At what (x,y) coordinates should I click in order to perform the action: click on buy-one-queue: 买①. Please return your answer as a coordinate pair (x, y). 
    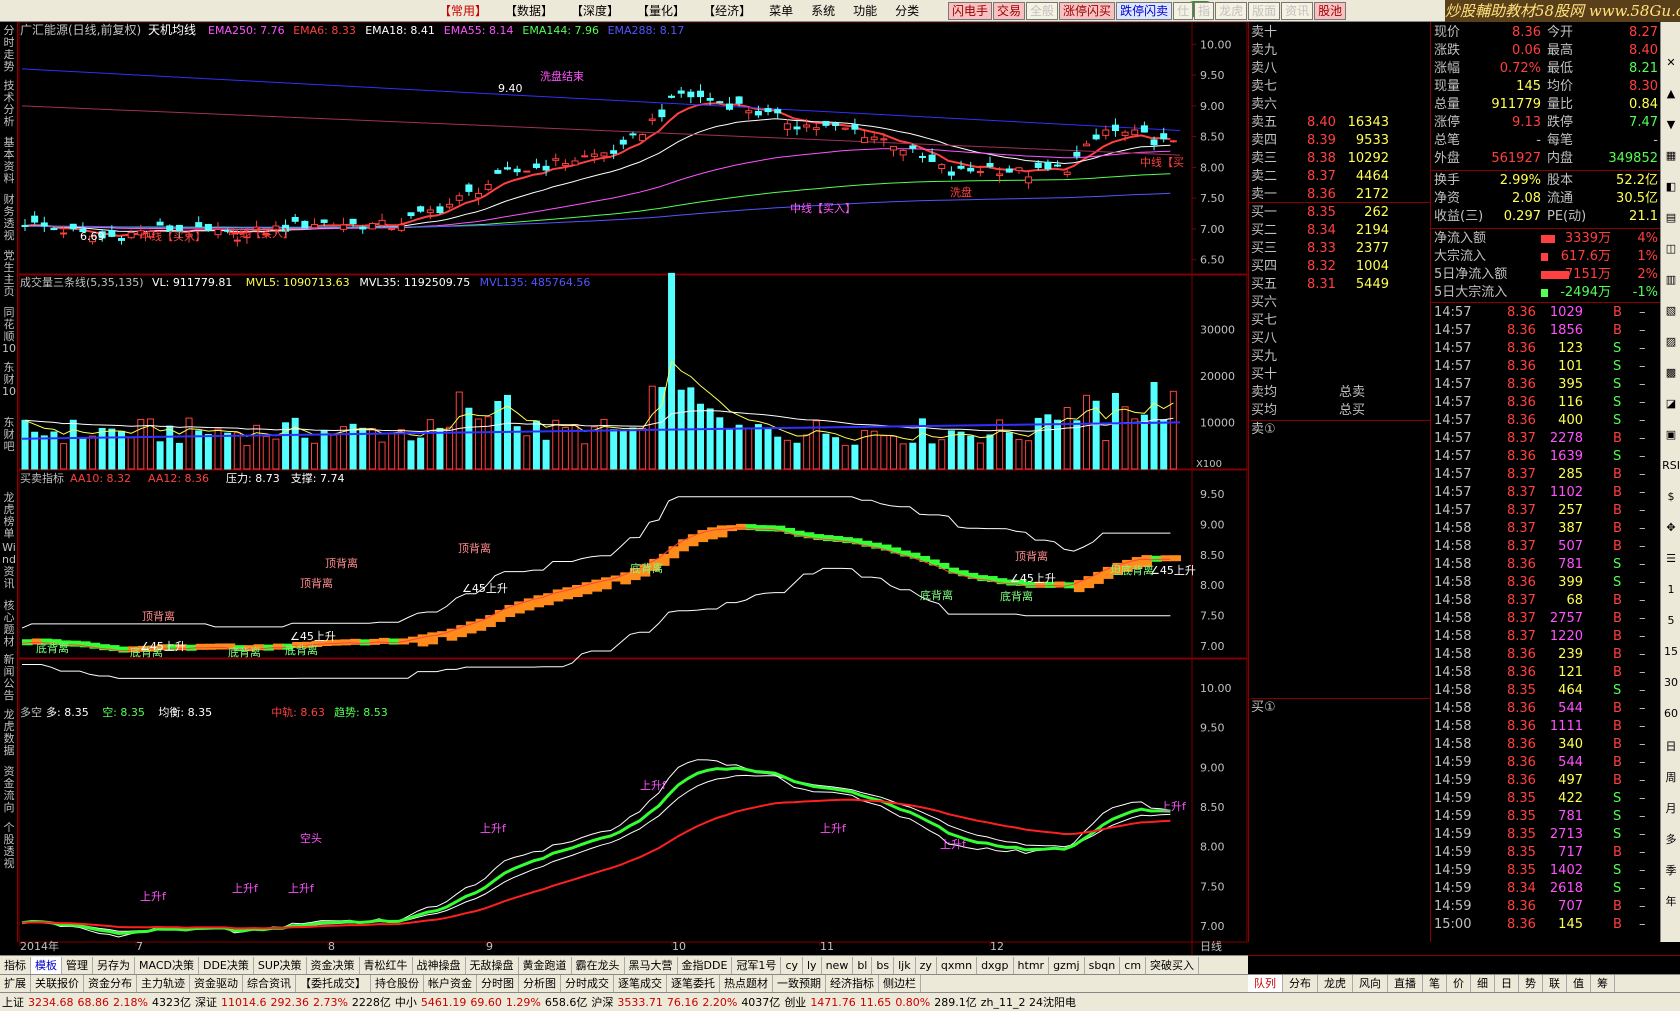
    Looking at the image, I should click on (1341, 707).